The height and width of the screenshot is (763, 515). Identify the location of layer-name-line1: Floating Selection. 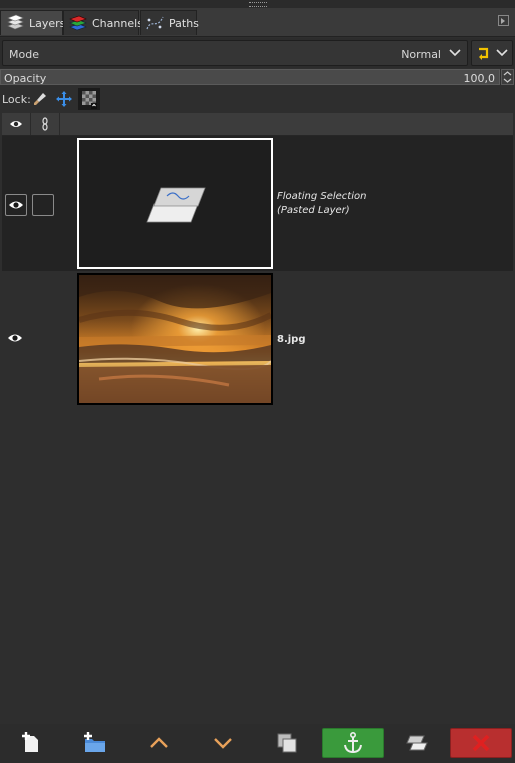
(322, 196).